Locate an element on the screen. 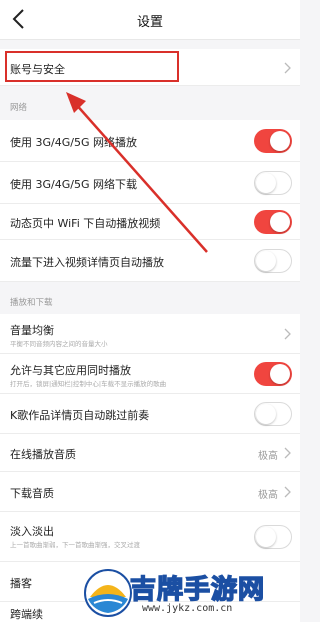 The image size is (320, 622). section-play-title: 播放和下载 is located at coordinates (31, 303).